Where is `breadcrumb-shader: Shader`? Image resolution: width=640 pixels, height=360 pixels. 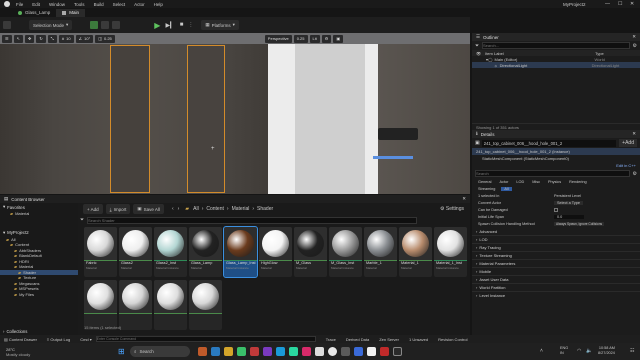
breadcrumb-shader: Shader is located at coordinates (265, 209).